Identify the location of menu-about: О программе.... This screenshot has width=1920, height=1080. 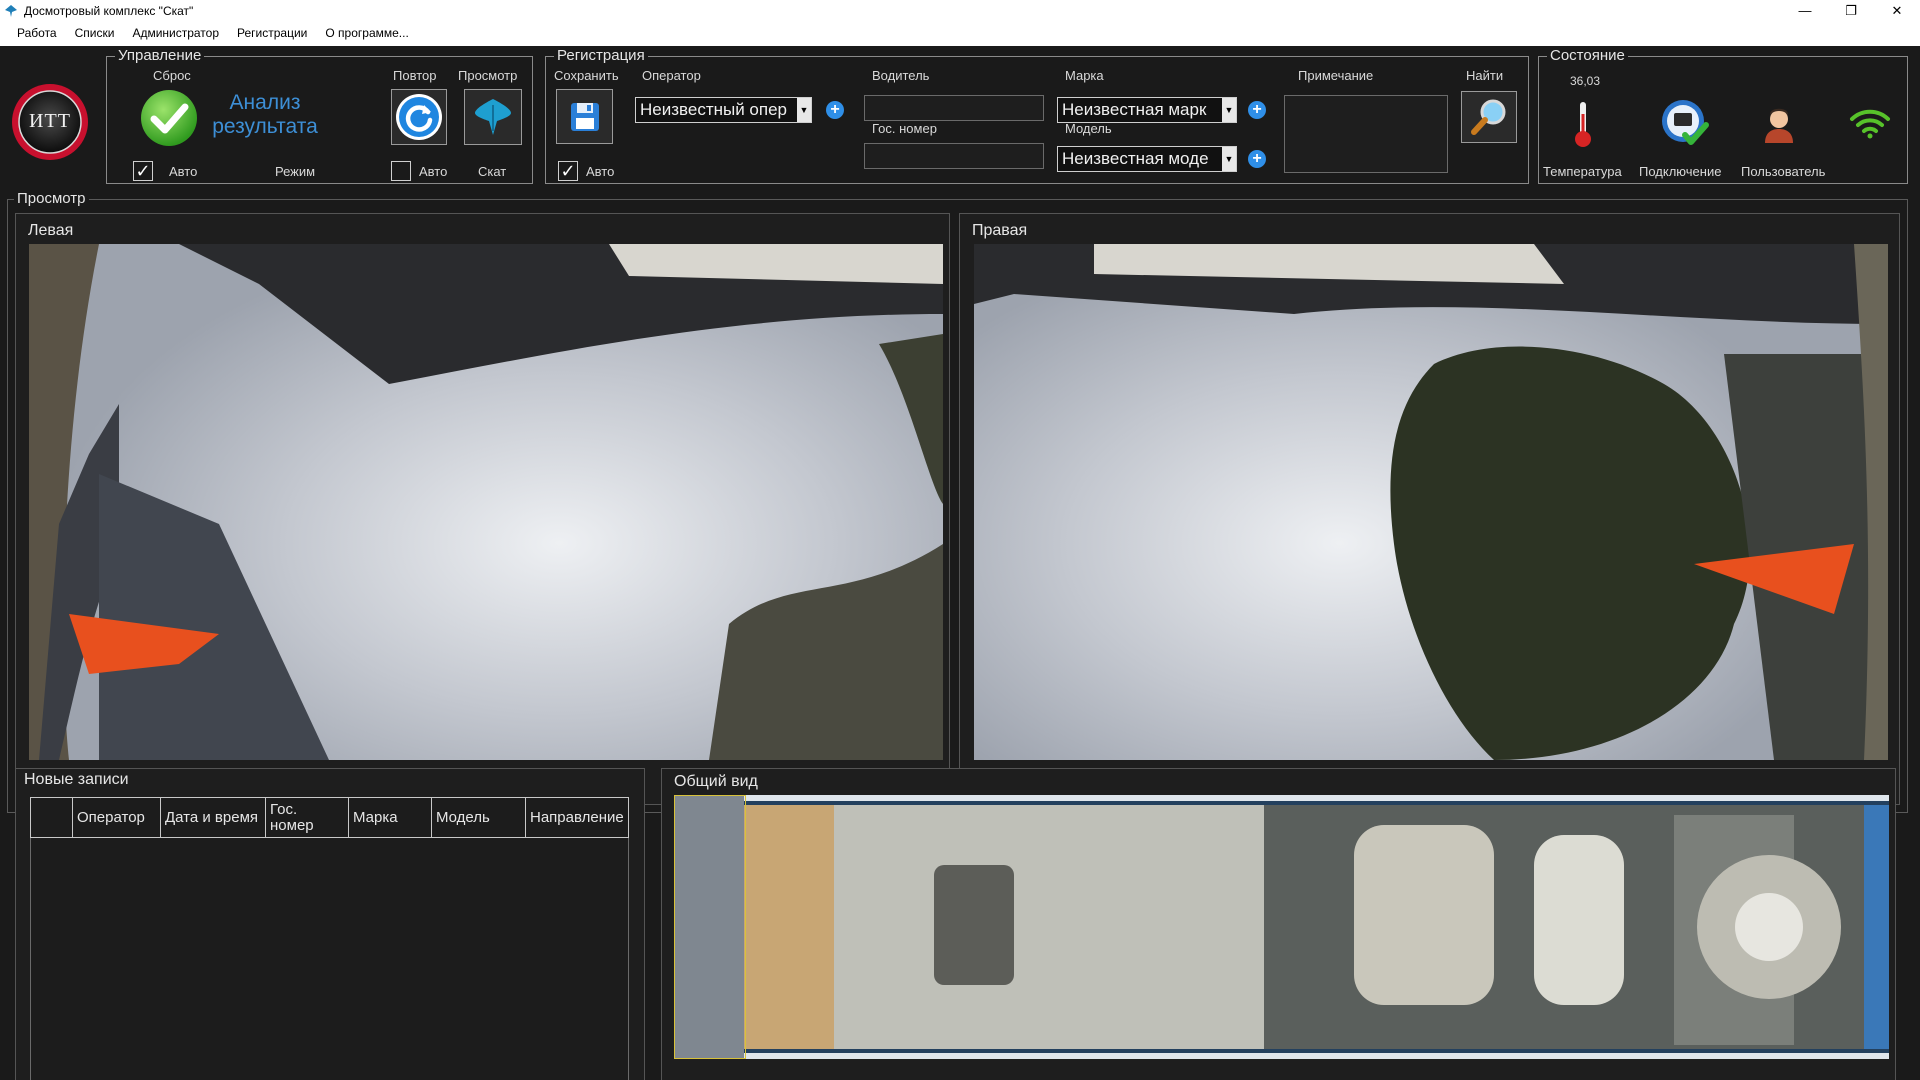
(366, 33).